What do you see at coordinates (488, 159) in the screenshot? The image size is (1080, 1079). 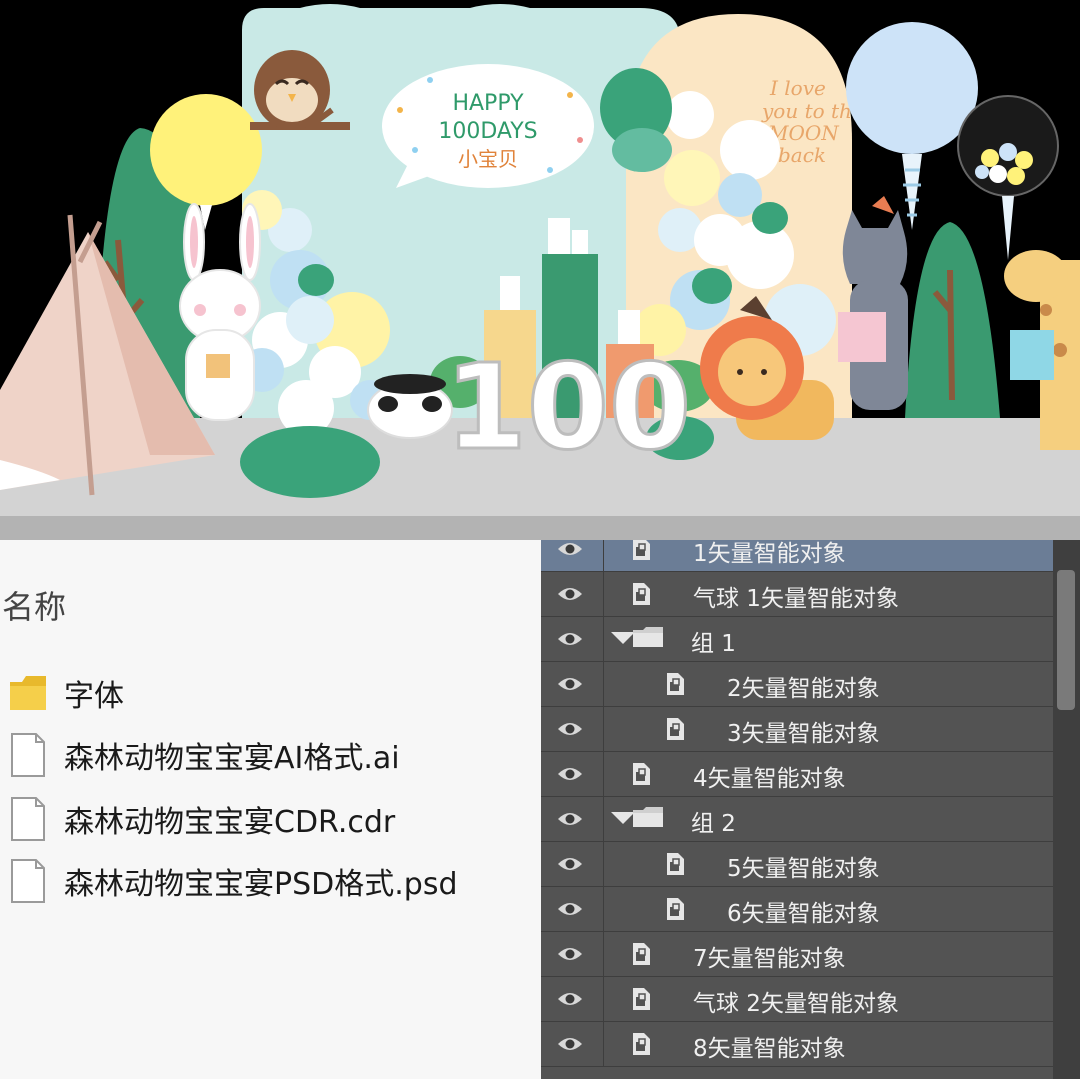 I see `bubble-text-baby: 小宝贝` at bounding box center [488, 159].